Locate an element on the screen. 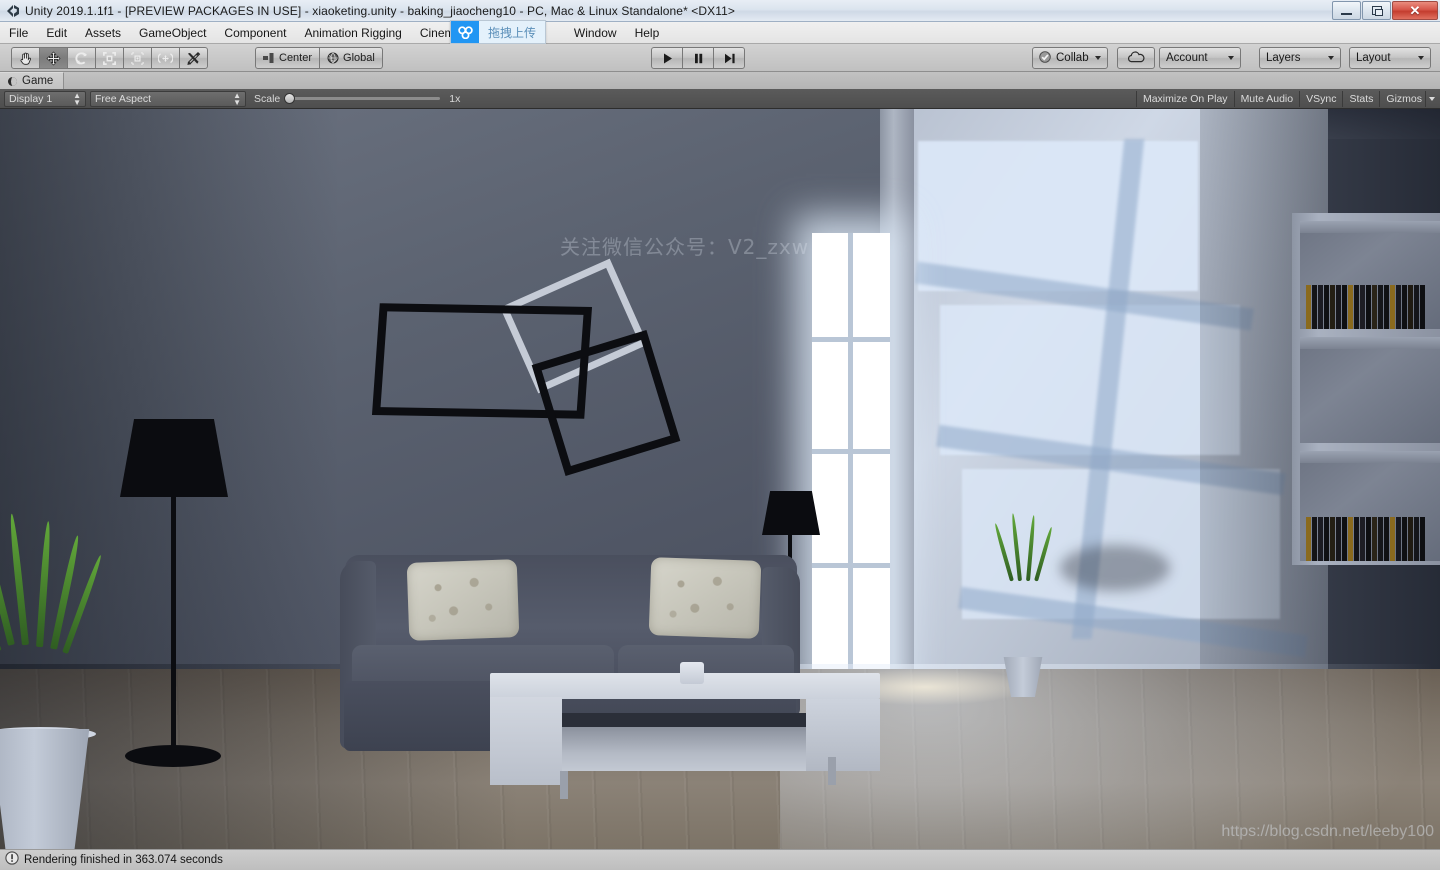 This screenshot has height=870, width=1440. pivot-mode-button: Center is located at coordinates (288, 58).